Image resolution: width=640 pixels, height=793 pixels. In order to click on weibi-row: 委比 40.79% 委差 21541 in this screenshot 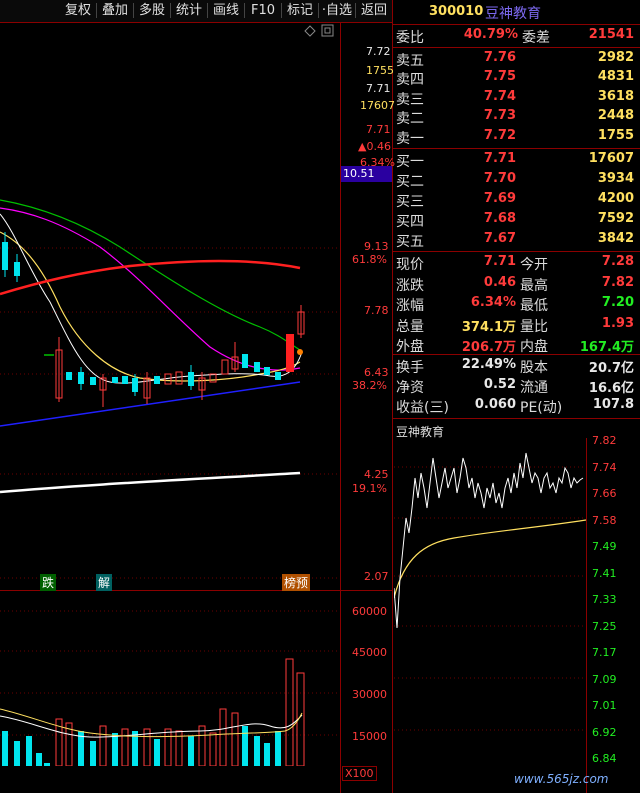, I will do `click(517, 37)`.